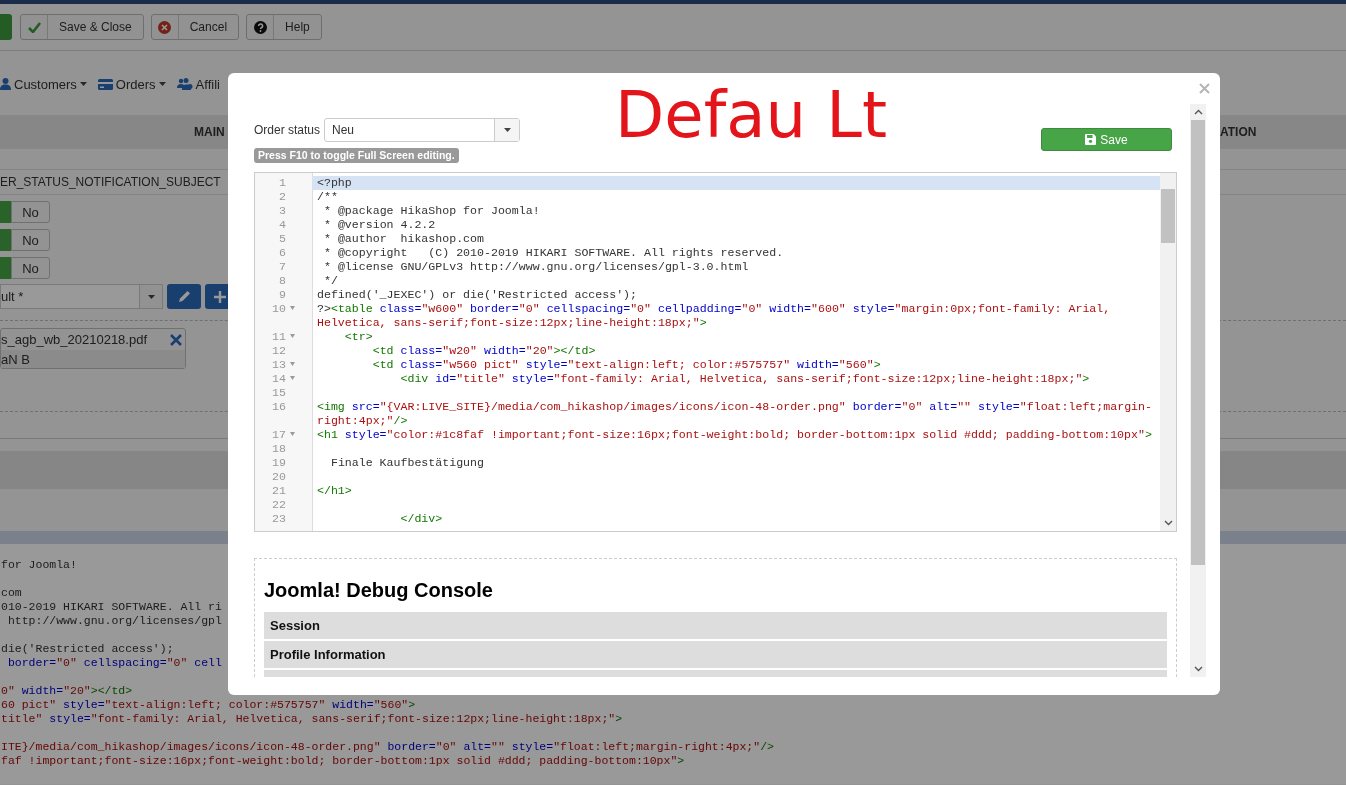 This screenshot has width=1346, height=785. Describe the element at coordinates (67, 691) in the screenshot. I see `code-line: 0" width="20"></td>` at that location.